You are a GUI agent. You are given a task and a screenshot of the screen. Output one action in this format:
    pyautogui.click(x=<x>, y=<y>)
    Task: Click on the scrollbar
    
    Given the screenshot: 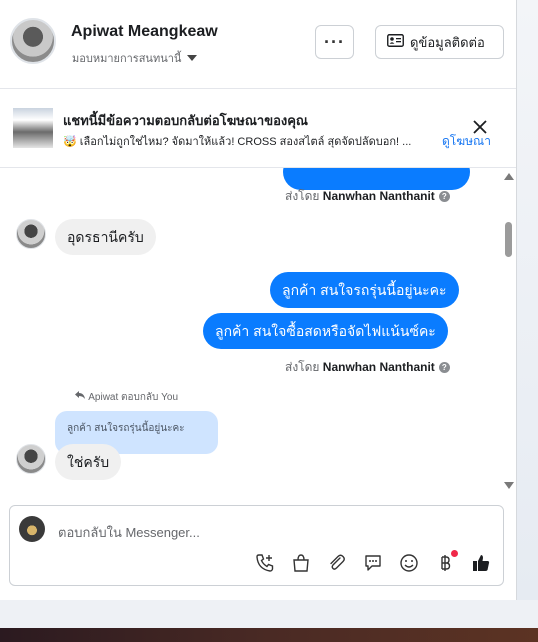 What is the action you would take?
    pyautogui.click(x=509, y=330)
    